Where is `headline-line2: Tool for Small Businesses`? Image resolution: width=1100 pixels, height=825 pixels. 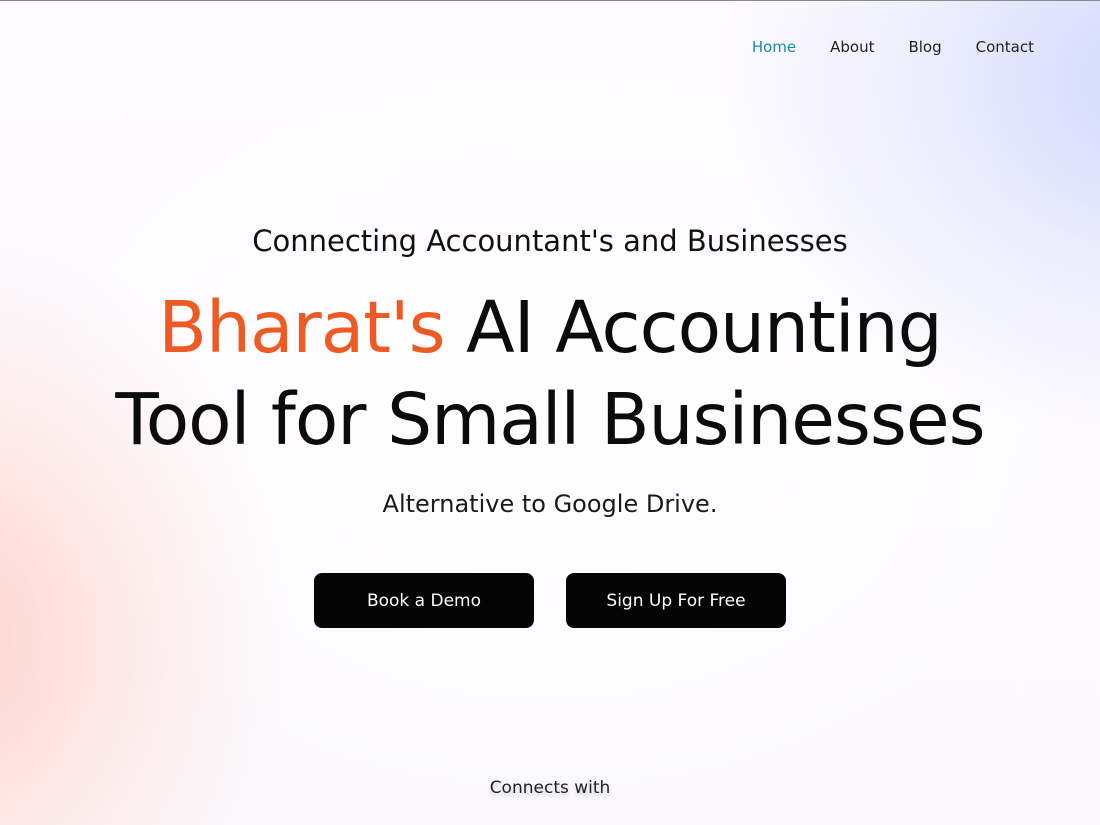 headline-line2: Tool for Small Businesses is located at coordinates (550, 419).